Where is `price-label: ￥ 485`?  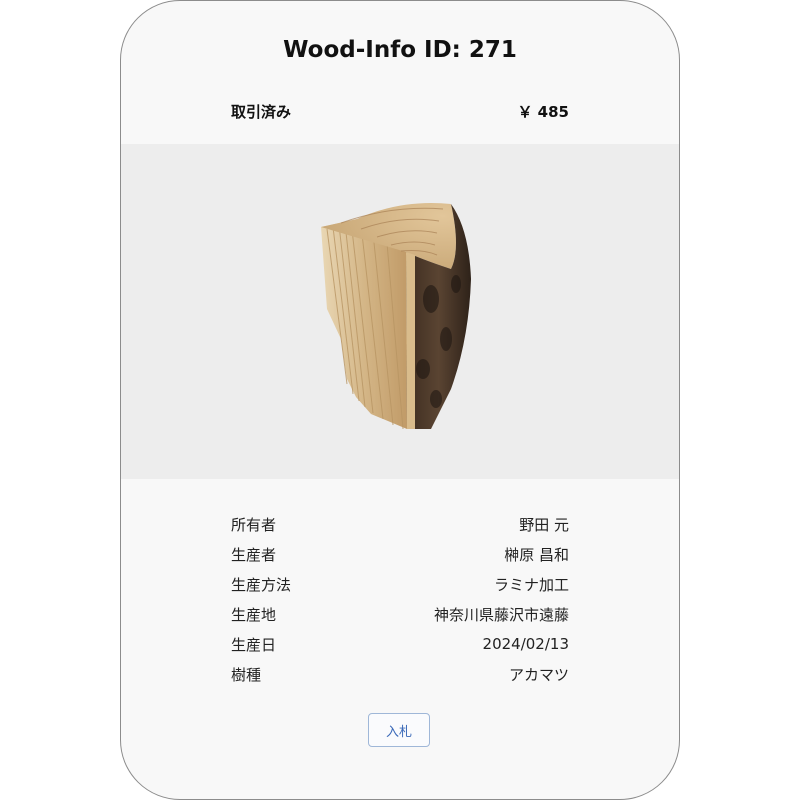
price-label: ￥ 485 is located at coordinates (543, 112).